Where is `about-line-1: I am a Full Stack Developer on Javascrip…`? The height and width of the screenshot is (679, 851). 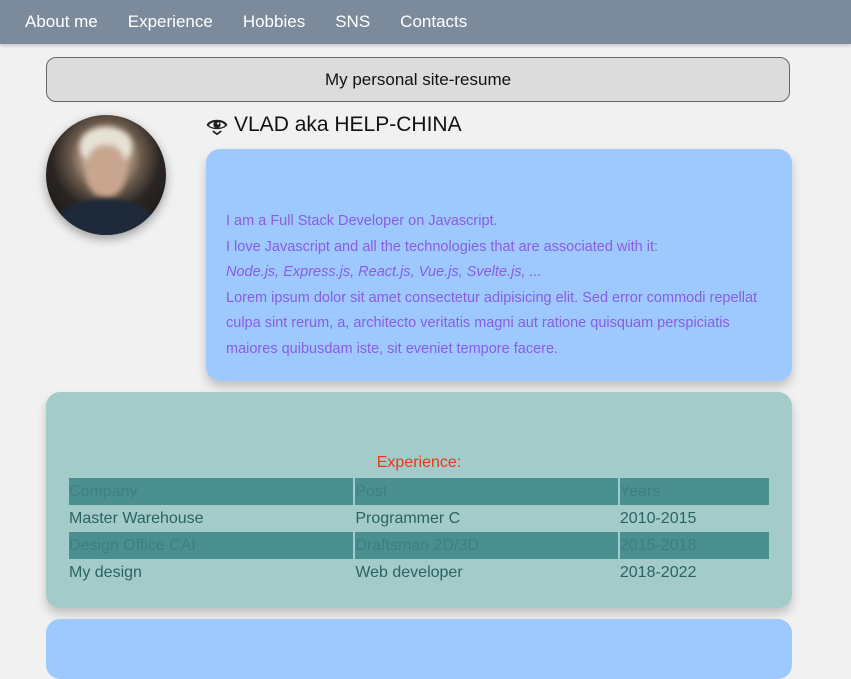 about-line-1: I am a Full Stack Developer on Javascrip… is located at coordinates (362, 221).